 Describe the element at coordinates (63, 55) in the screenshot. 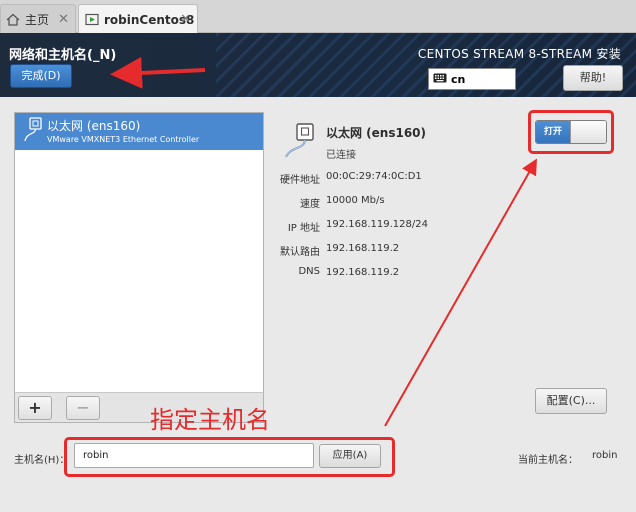

I see `page-title: 网络和主机名(_N)` at that location.